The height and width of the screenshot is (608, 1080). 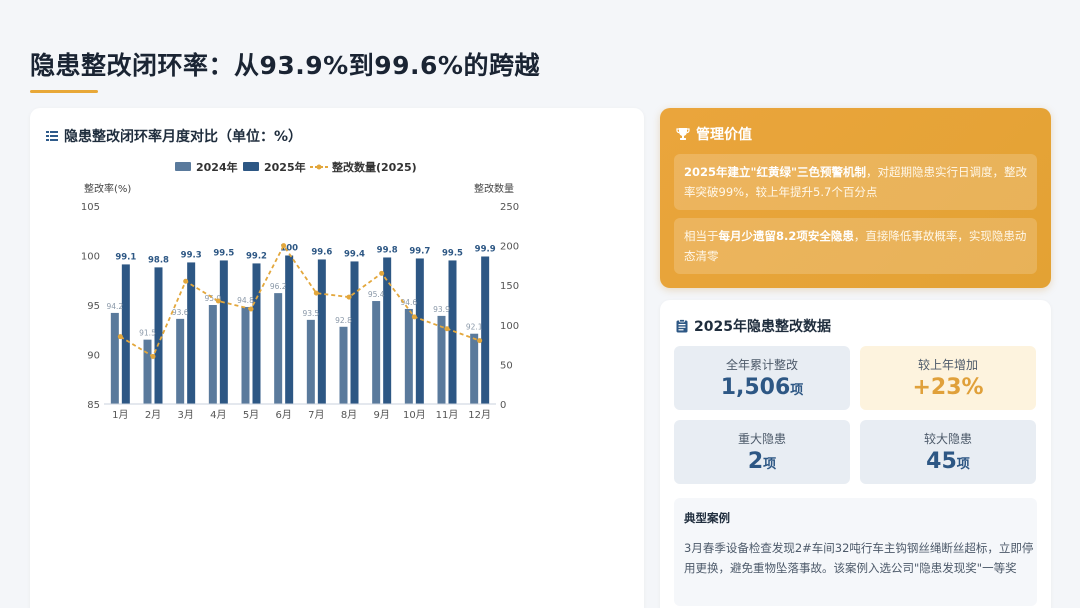 I want to click on bar-2024-value-label: 96.2, so click(x=278, y=286).